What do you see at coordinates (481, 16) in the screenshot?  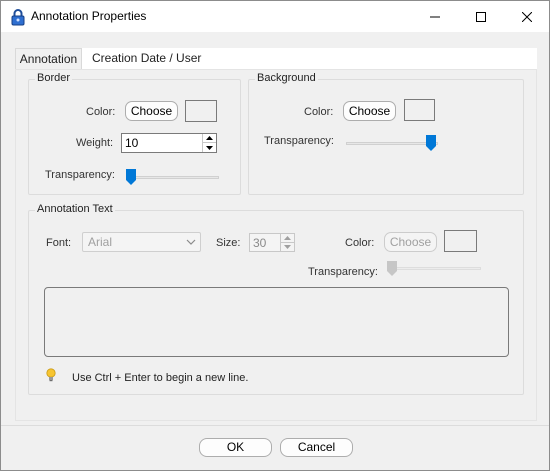 I see `maximize-button` at bounding box center [481, 16].